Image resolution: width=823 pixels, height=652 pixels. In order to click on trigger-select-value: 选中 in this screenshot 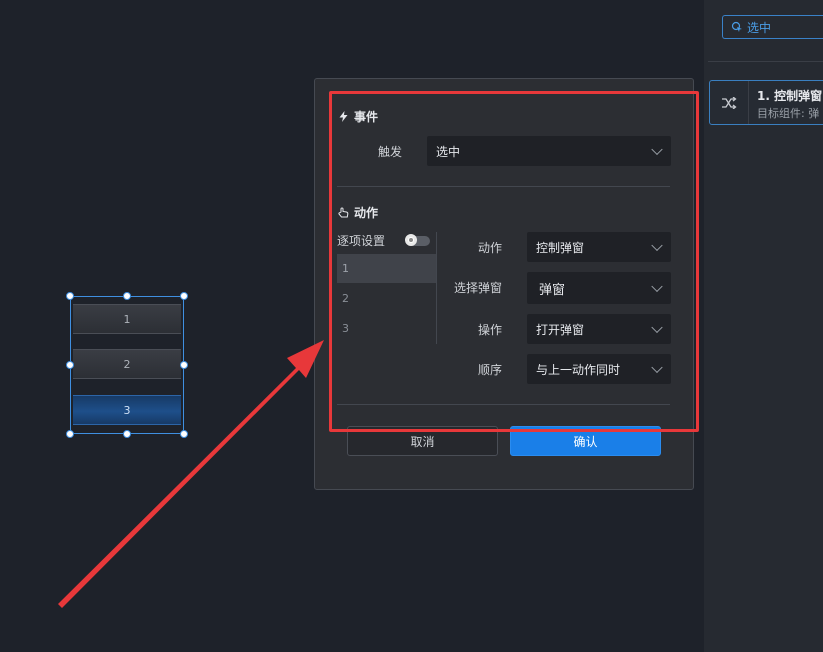, I will do `click(448, 151)`.